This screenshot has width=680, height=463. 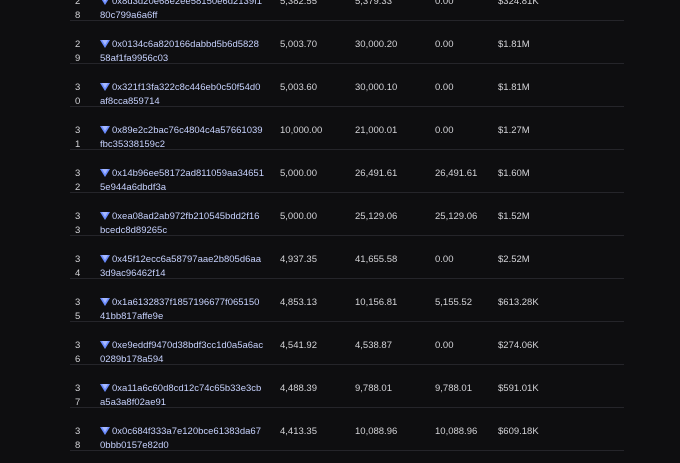 I want to click on total-cell: 9,788.01, so click(x=373, y=388).